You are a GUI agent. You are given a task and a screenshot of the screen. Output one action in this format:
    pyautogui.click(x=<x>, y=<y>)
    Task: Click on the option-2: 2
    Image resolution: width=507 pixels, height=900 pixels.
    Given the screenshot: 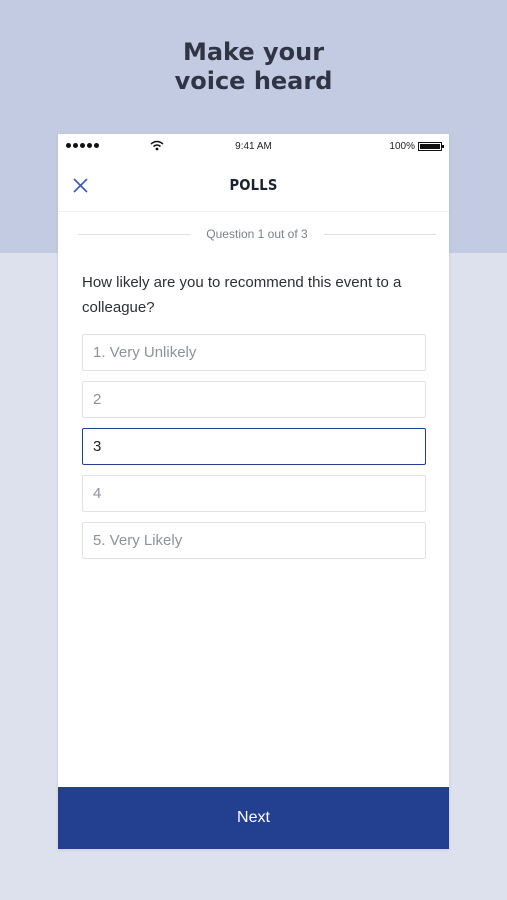 What is the action you would take?
    pyautogui.click(x=254, y=399)
    